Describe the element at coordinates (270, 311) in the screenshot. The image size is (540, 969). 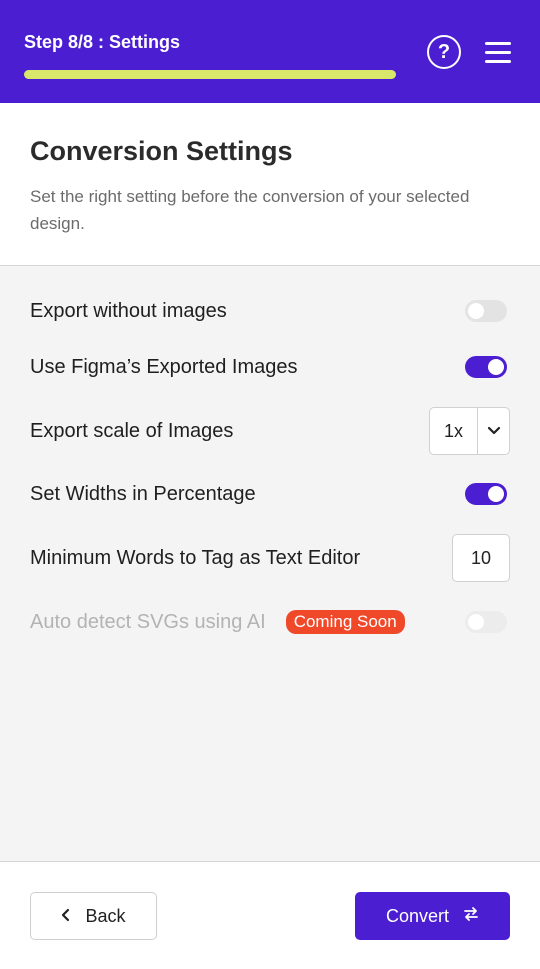
I see `setting-export-without-images: Export without images` at that location.